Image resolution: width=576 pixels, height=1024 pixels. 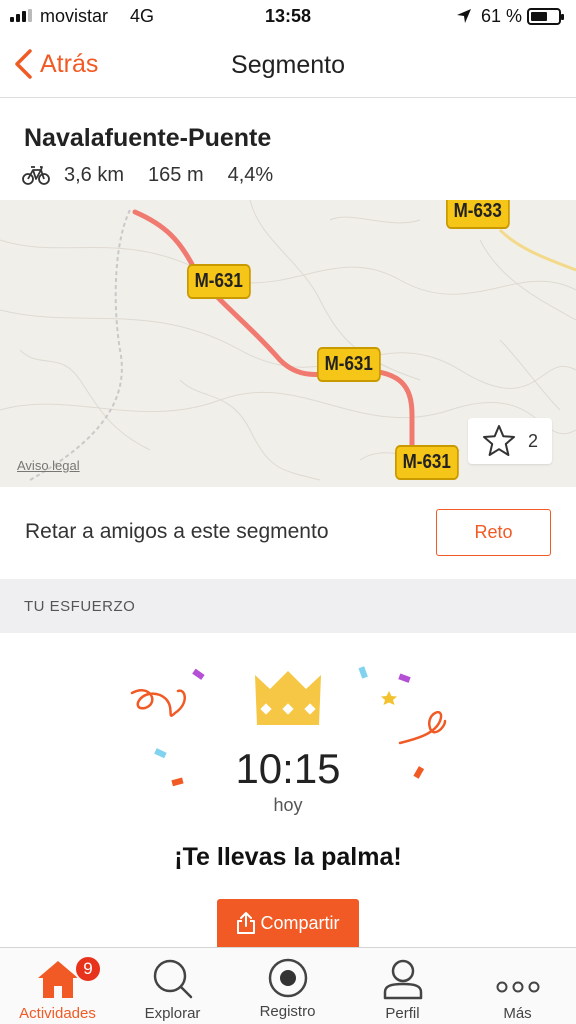 I want to click on share-button: Compartir, so click(x=288, y=923).